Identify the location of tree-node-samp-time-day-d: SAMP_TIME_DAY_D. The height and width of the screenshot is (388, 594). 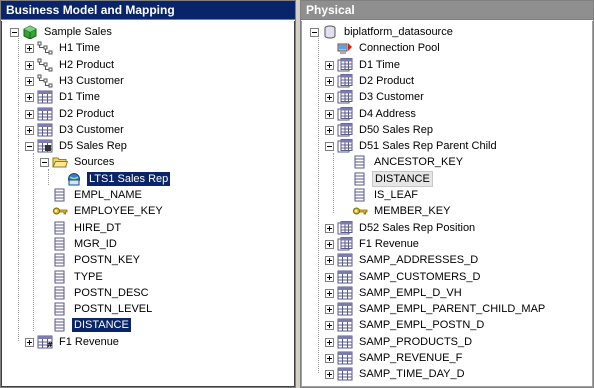
(396, 374).